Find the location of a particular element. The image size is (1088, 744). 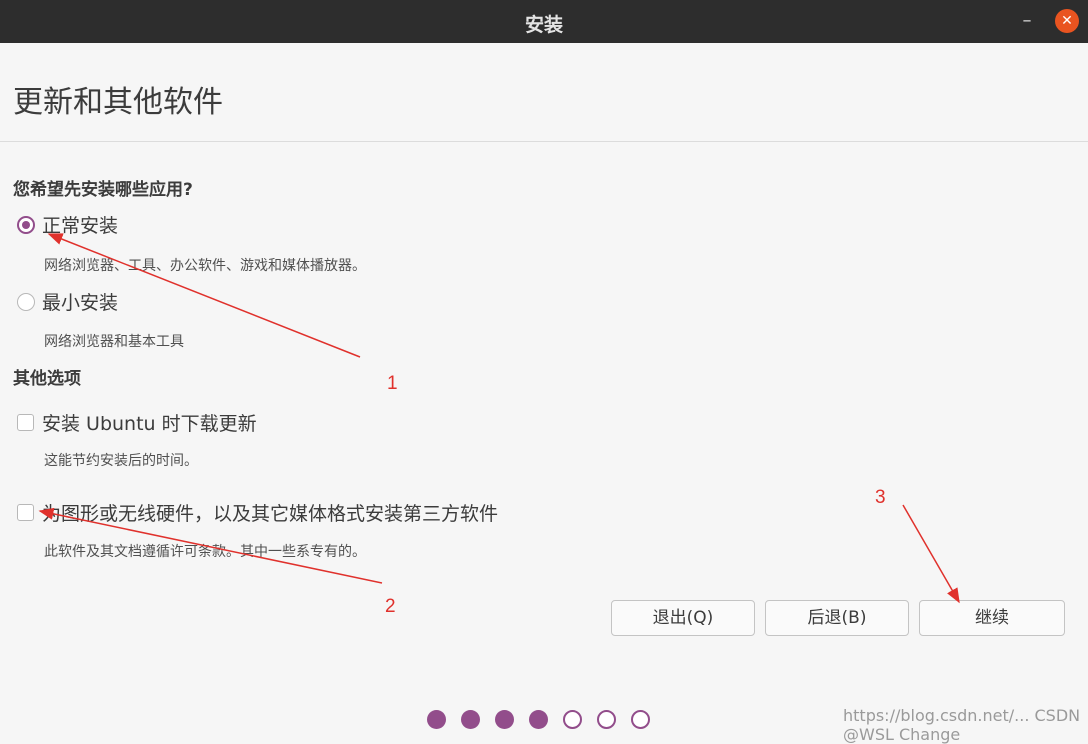

normal-install-radio: 正常安装 is located at coordinates (67, 224).